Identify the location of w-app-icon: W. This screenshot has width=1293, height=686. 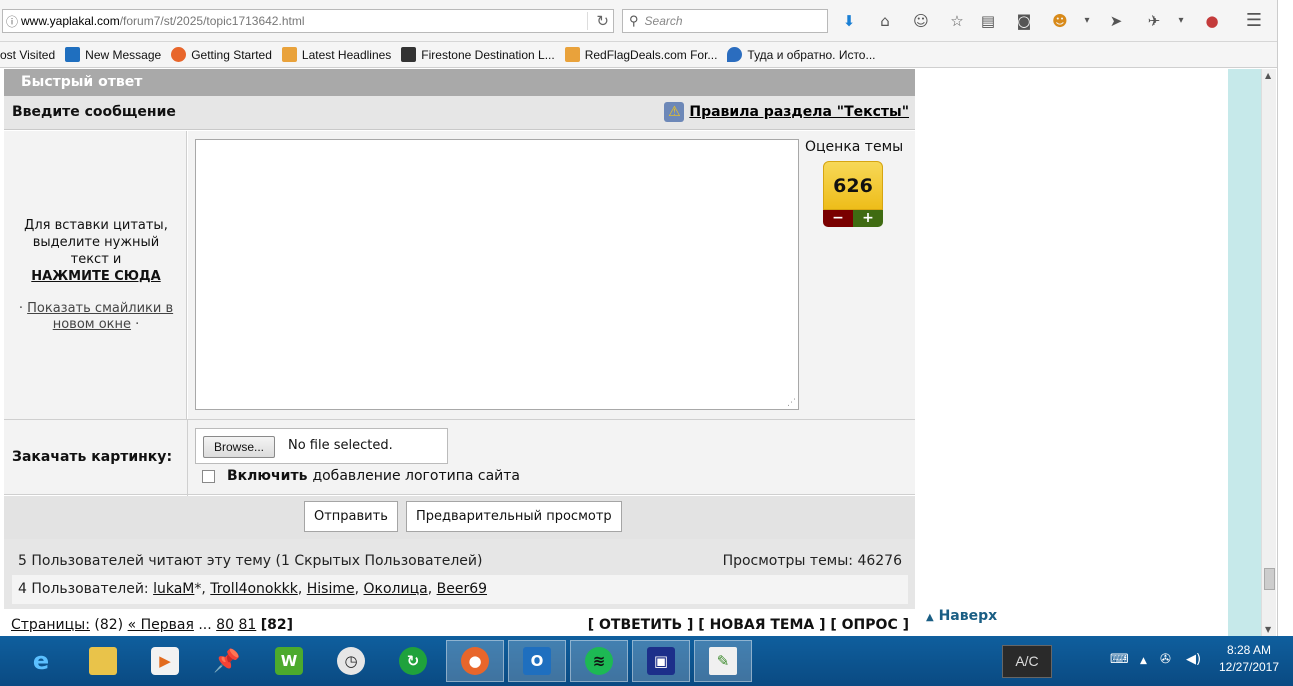
(289, 661).